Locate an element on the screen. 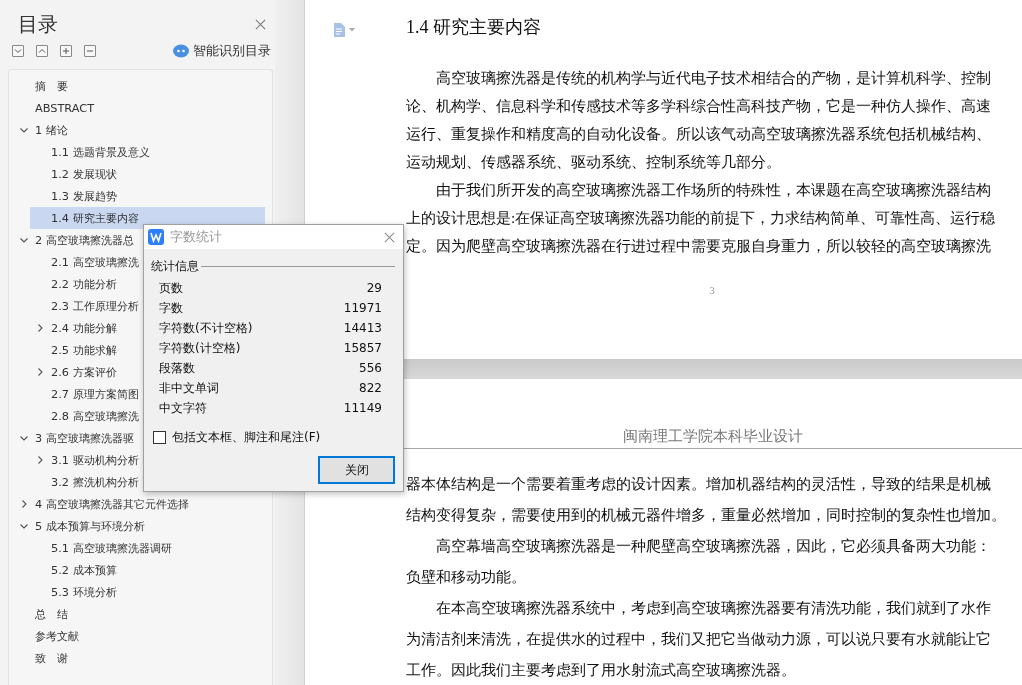 The height and width of the screenshot is (685, 1022). text-line: 由于我们所开发的高空玻璃擦洗器工作场所的特殊性，本课题在高空玻璃擦洗器结构 is located at coordinates (714, 190).